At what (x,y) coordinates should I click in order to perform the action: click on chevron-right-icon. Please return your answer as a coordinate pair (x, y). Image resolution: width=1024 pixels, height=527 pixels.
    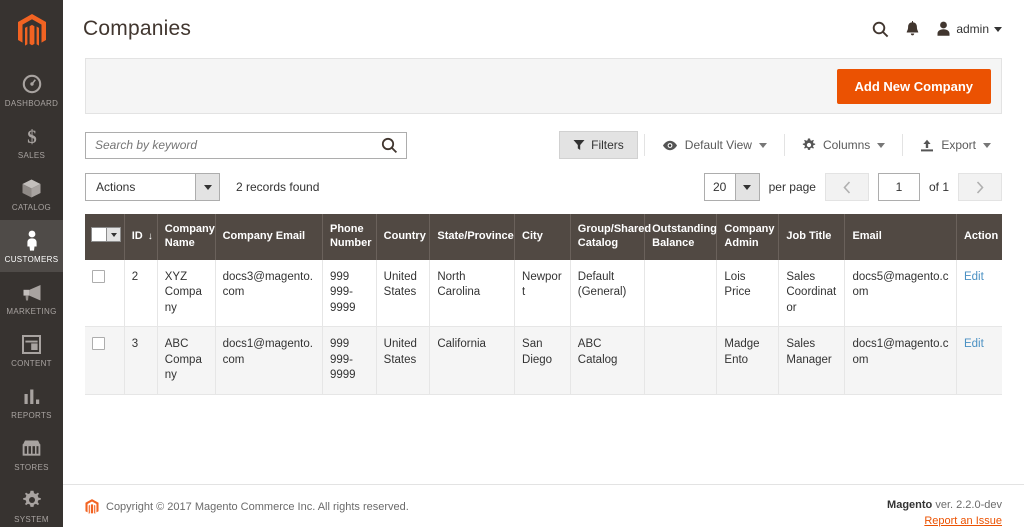
    Looking at the image, I should click on (980, 187).